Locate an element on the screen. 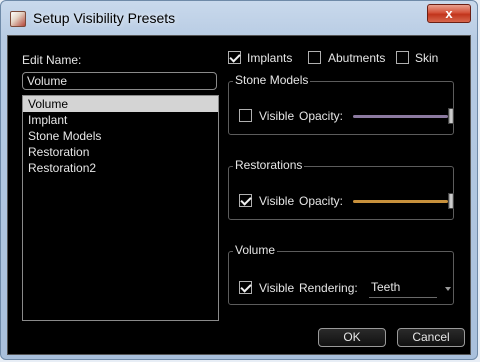 Image resolution: width=480 pixels, height=362 pixels. title-bar: Setup Visibility Presets x is located at coordinates (239, 18).